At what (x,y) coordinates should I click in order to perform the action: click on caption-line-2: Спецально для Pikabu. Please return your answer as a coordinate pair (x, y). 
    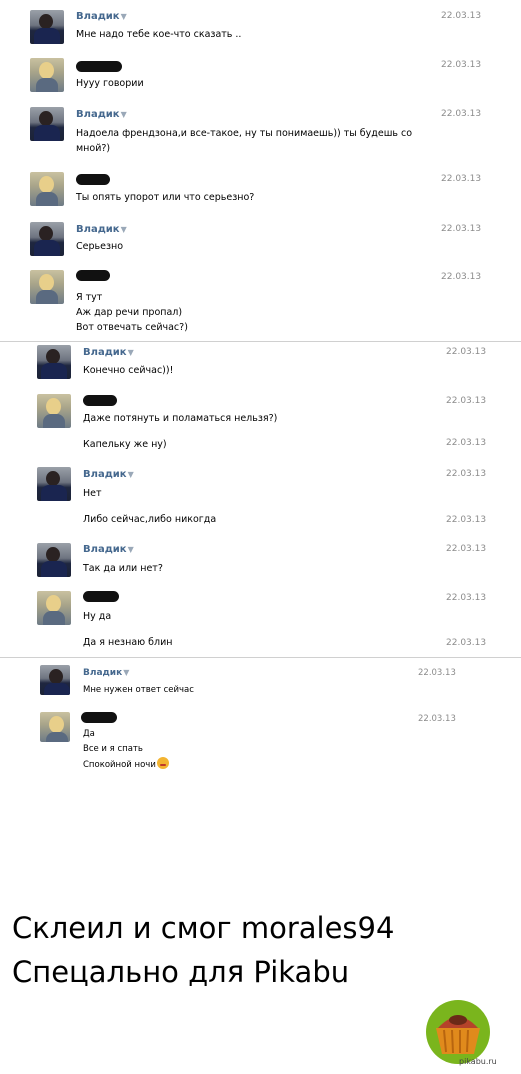
    Looking at the image, I should click on (181, 972).